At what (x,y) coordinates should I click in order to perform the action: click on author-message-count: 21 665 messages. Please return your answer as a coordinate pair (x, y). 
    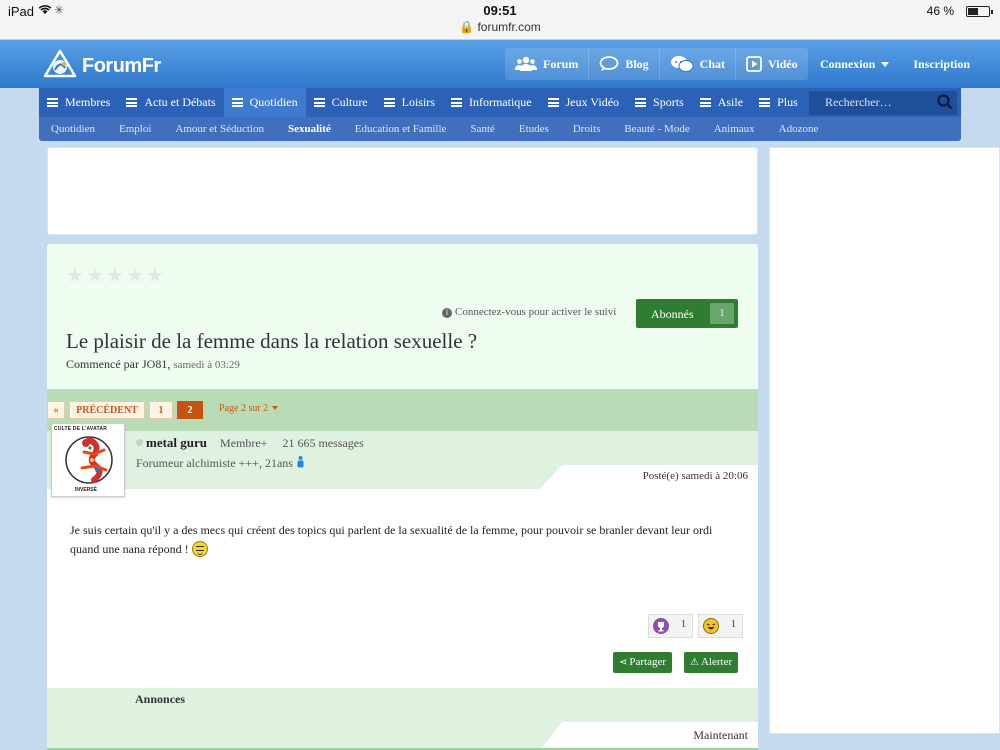
    Looking at the image, I should click on (323, 443).